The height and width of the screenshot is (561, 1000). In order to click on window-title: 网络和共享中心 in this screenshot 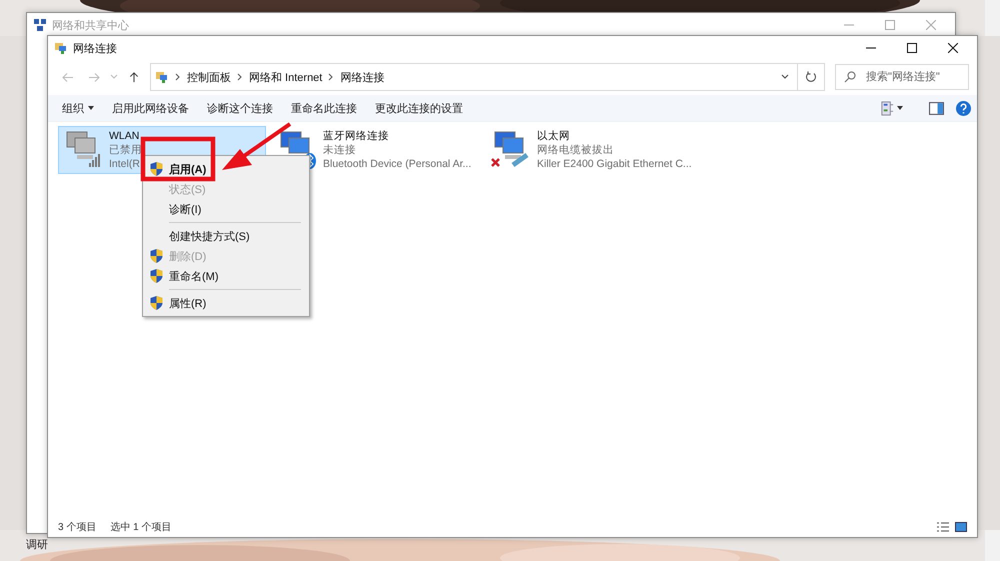, I will do `click(90, 25)`.